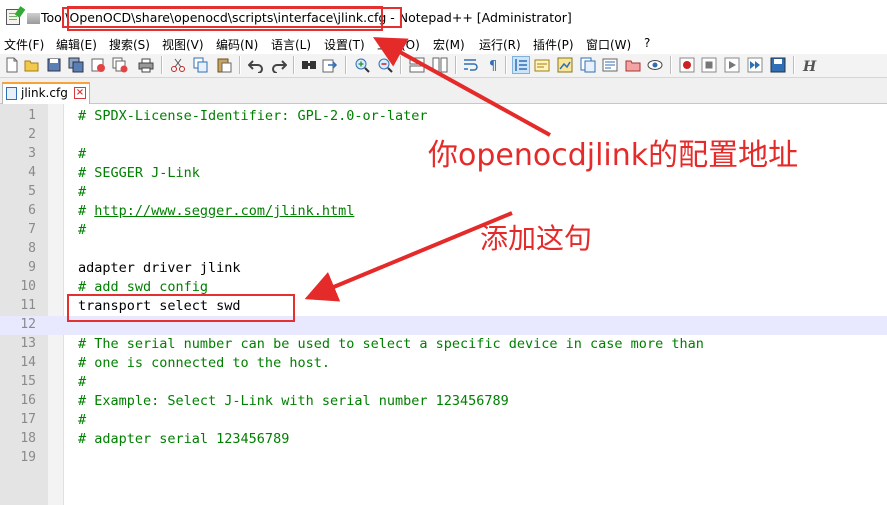  Describe the element at coordinates (76, 44) in the screenshot. I see `menu-edit: 编辑(E)` at that location.